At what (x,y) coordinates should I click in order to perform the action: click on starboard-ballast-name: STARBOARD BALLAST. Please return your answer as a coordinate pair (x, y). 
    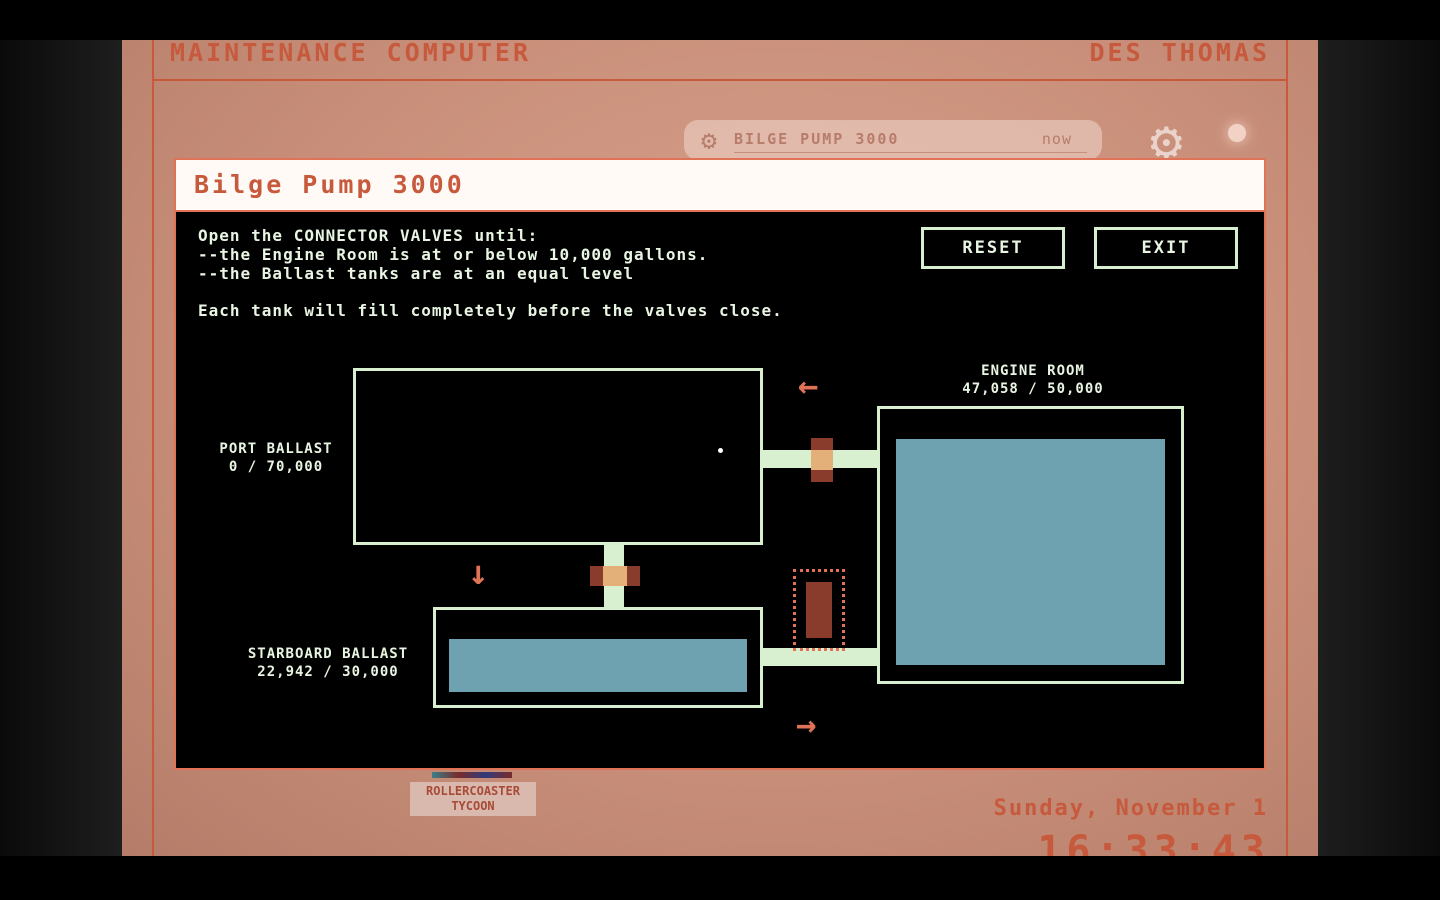
    Looking at the image, I should click on (328, 654).